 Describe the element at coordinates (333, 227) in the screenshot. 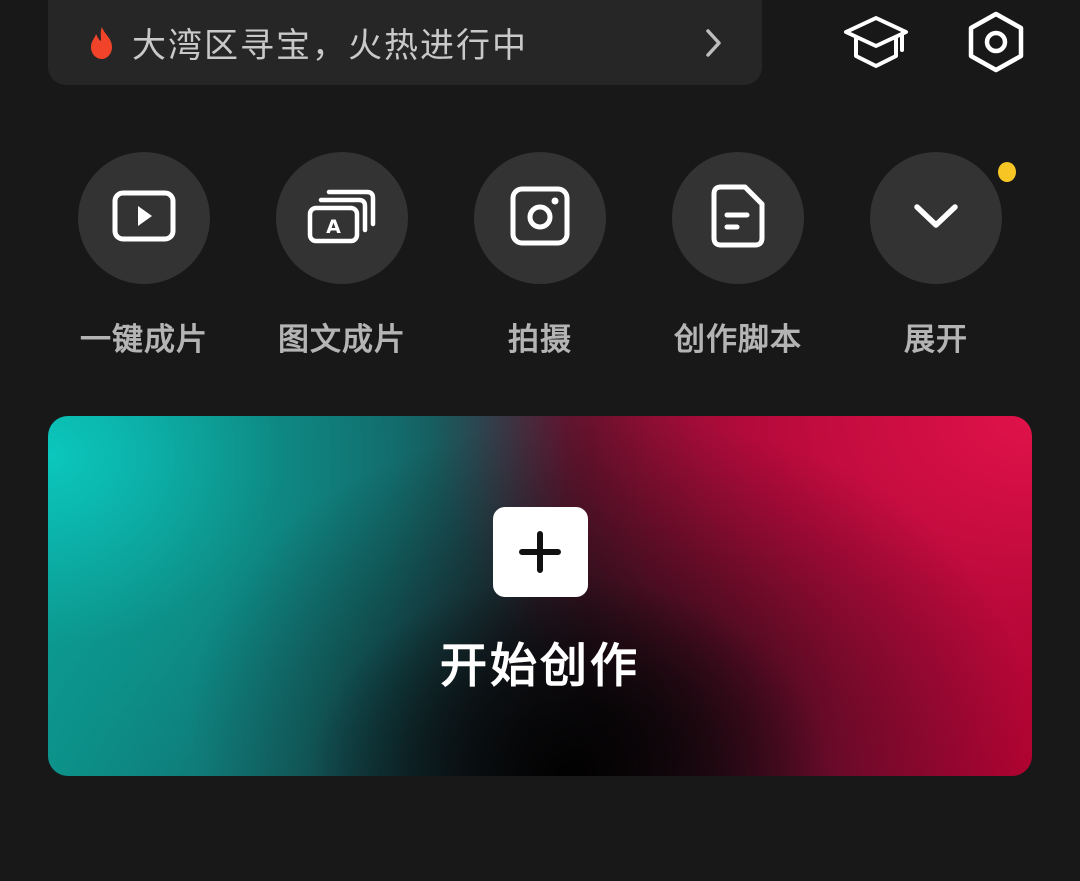

I see `svg-text: A` at that location.